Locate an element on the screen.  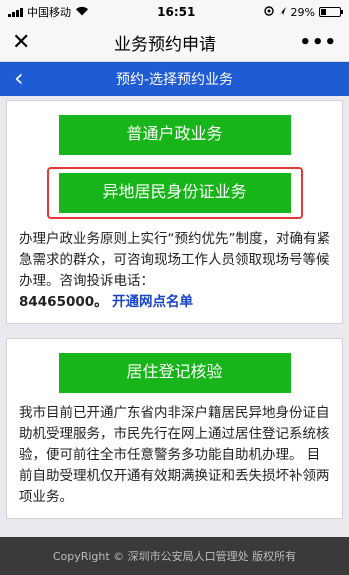
arrow-icon is located at coordinates (282, 12).